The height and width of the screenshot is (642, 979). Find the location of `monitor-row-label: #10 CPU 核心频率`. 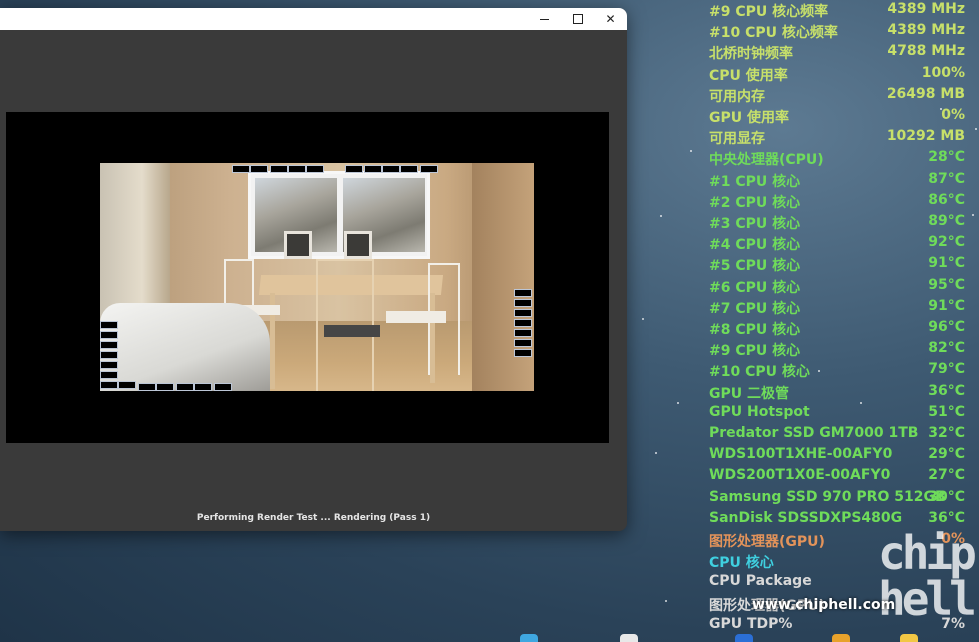

monitor-row-label: #10 CPU 核心频率 is located at coordinates (773, 33).